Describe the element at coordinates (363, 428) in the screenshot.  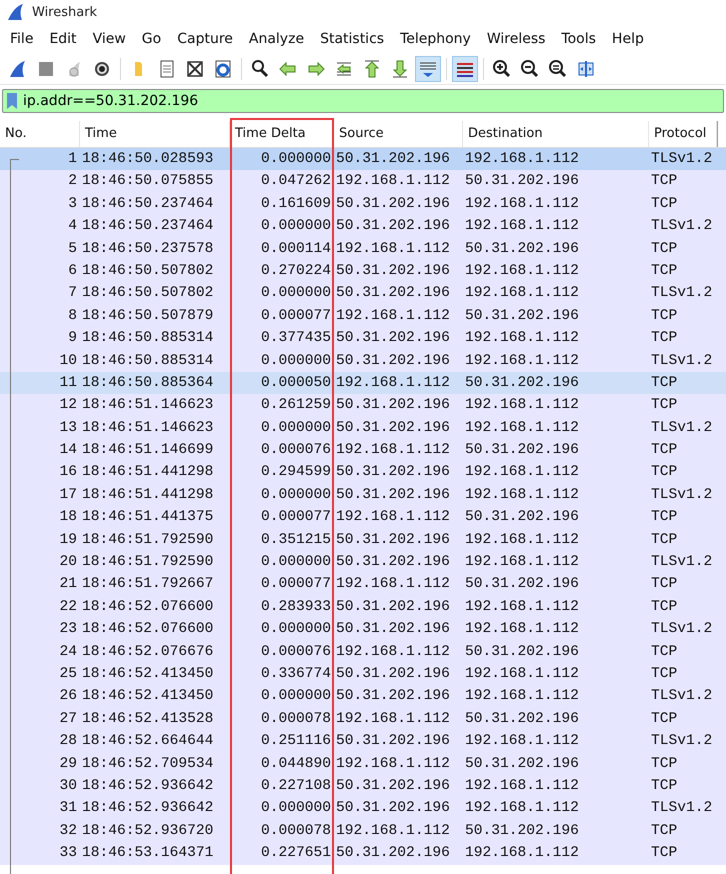
I see `packet-row: 13 18:46:51.146623 0.000000 50.31.202.196 192.168.1.112 TLSv1.2` at that location.